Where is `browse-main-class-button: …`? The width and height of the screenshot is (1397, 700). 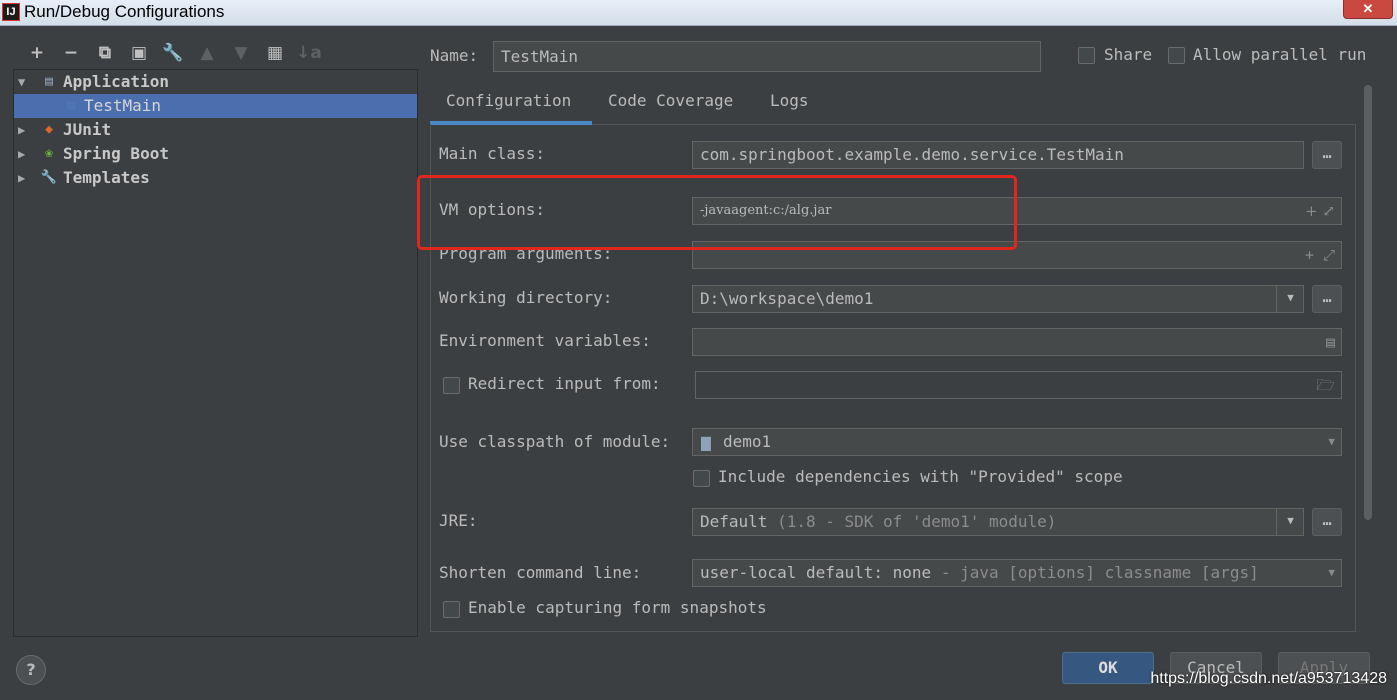
browse-main-class-button: … is located at coordinates (1327, 155).